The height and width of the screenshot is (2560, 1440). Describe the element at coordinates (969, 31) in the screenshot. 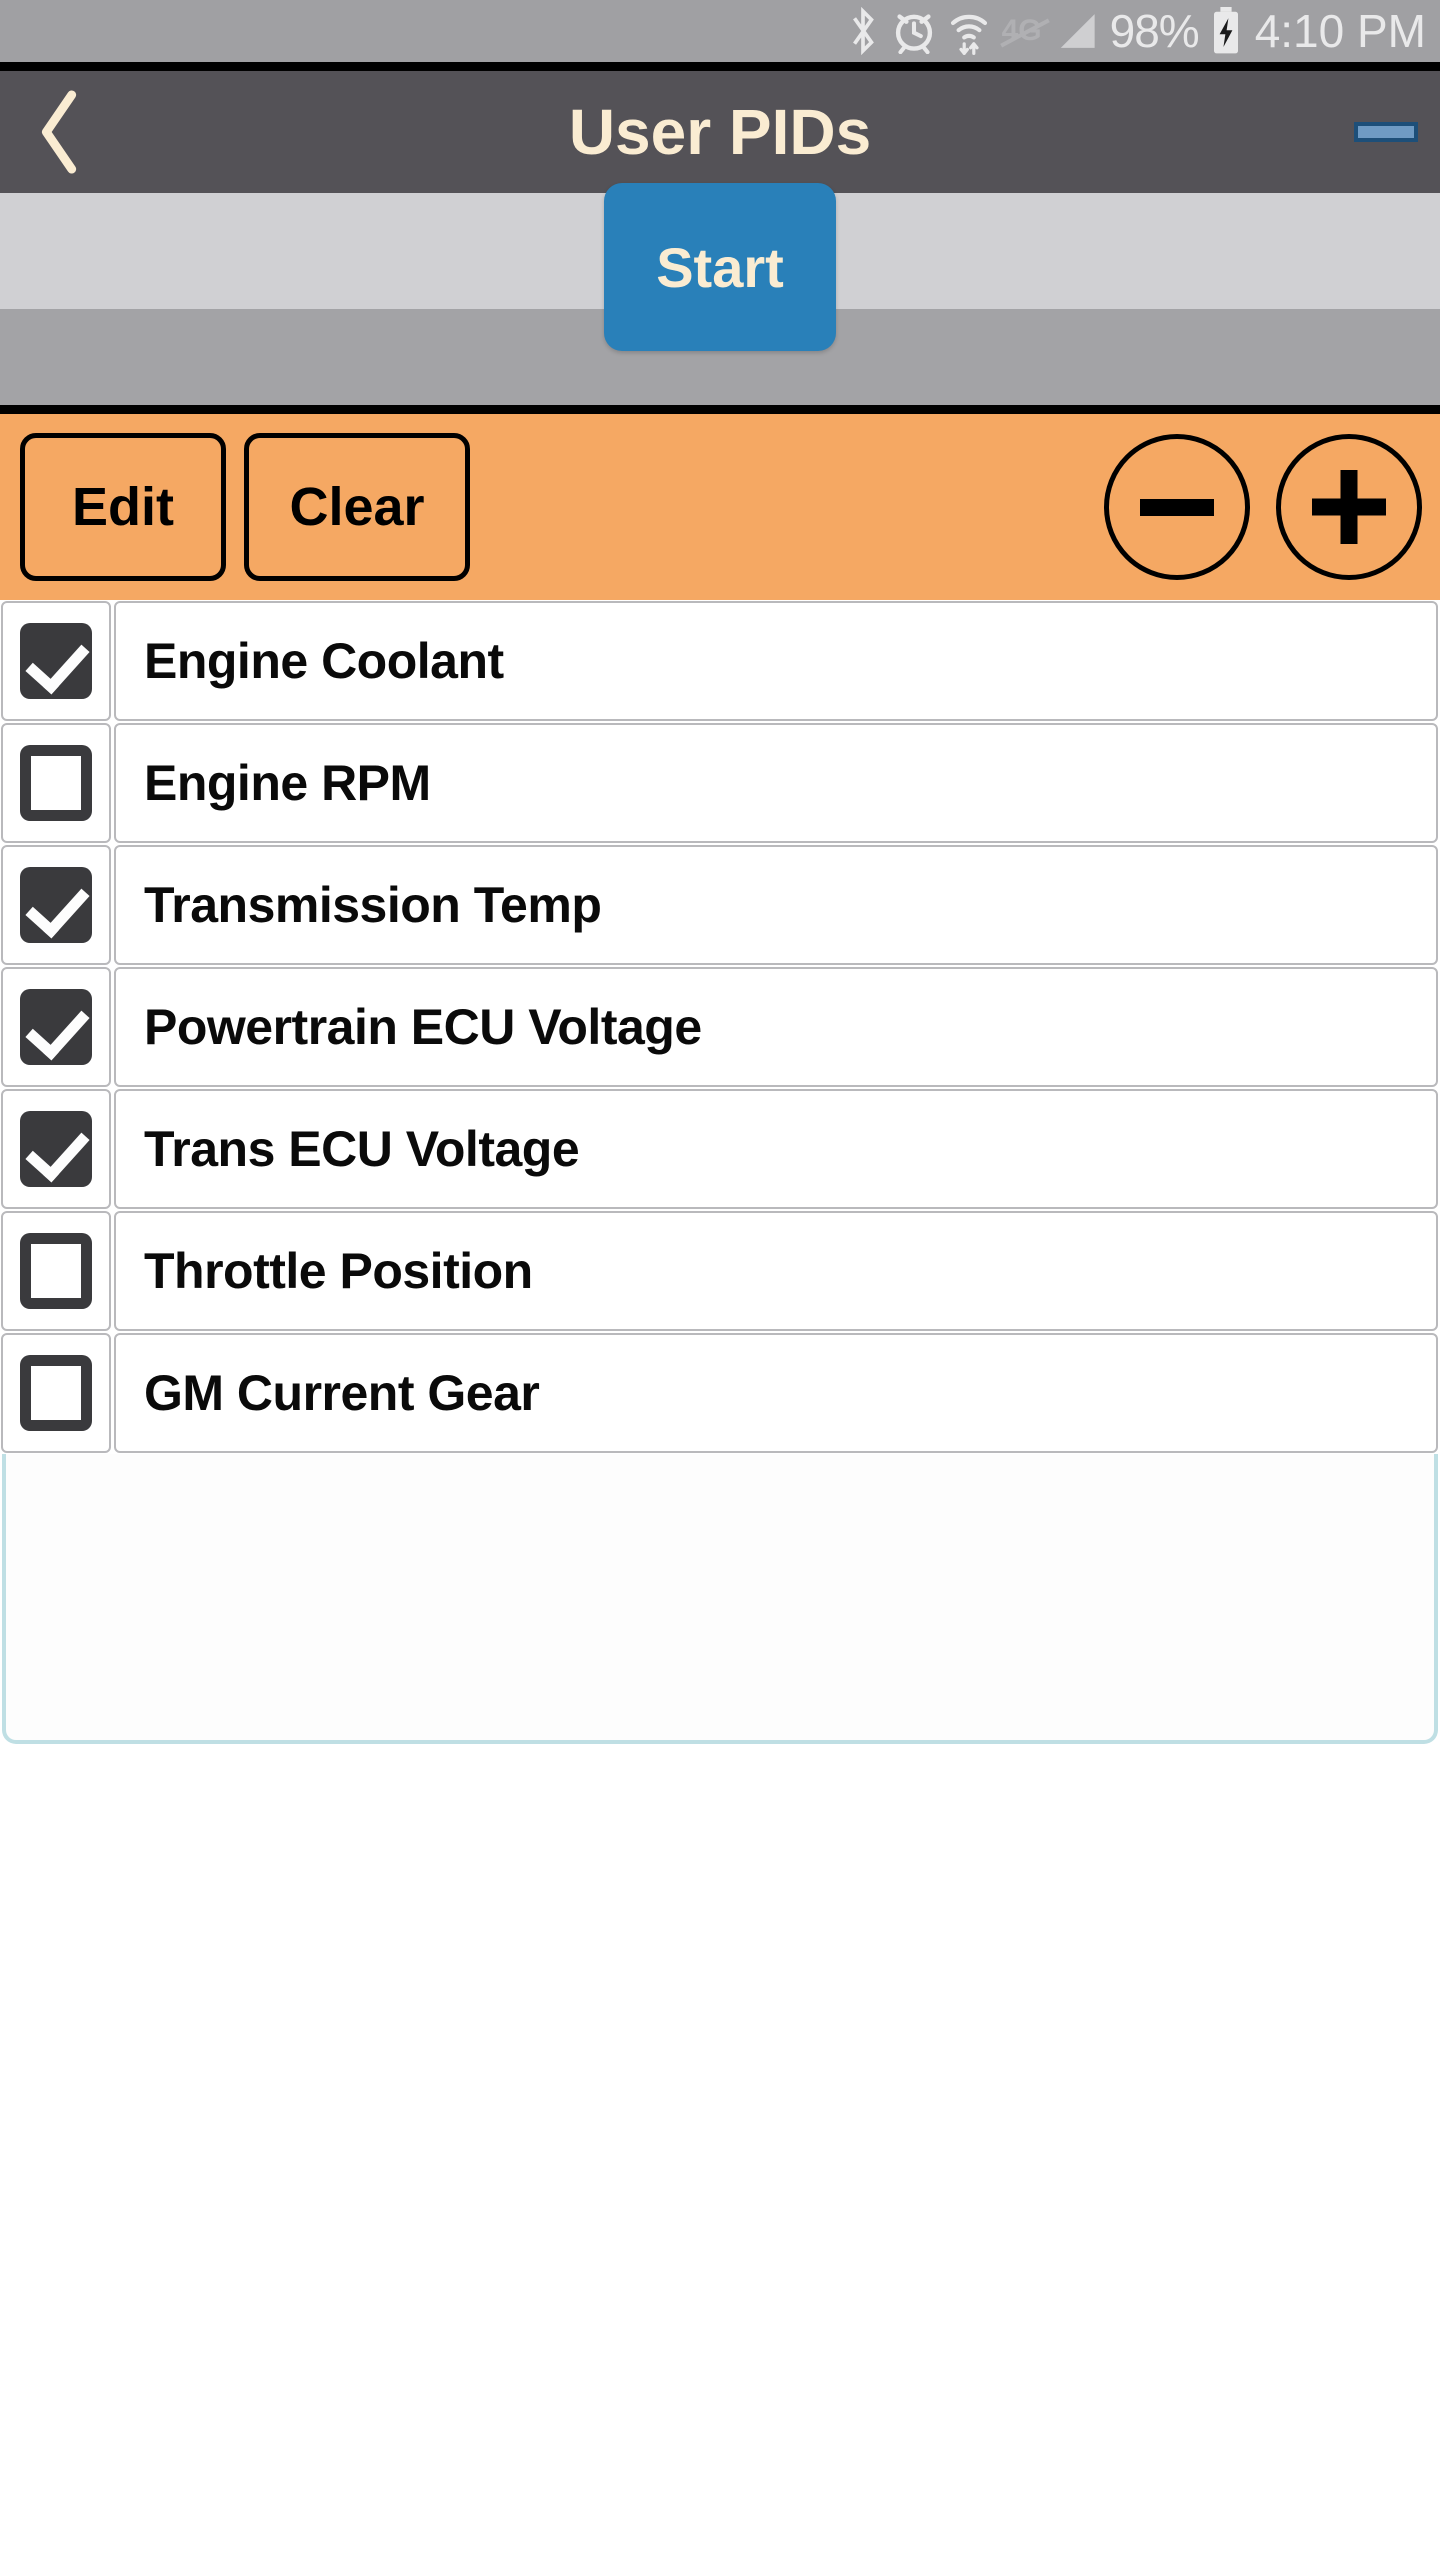

I see `wifi-icon` at that location.